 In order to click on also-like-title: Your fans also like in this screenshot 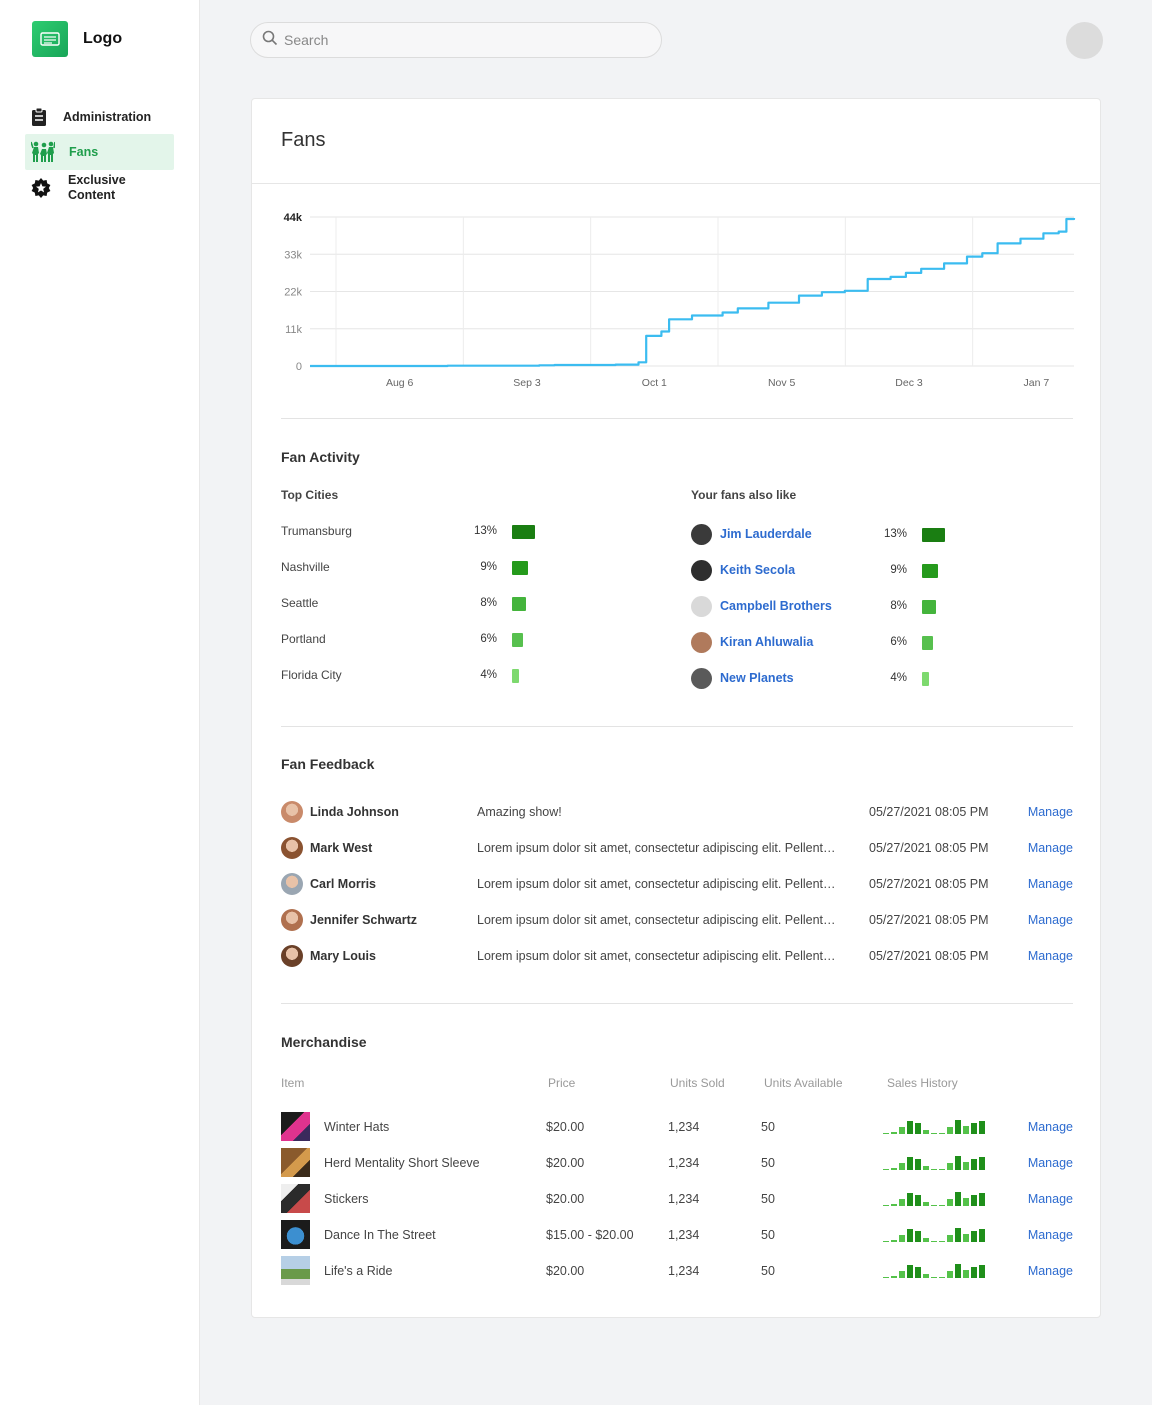, I will do `click(744, 495)`.